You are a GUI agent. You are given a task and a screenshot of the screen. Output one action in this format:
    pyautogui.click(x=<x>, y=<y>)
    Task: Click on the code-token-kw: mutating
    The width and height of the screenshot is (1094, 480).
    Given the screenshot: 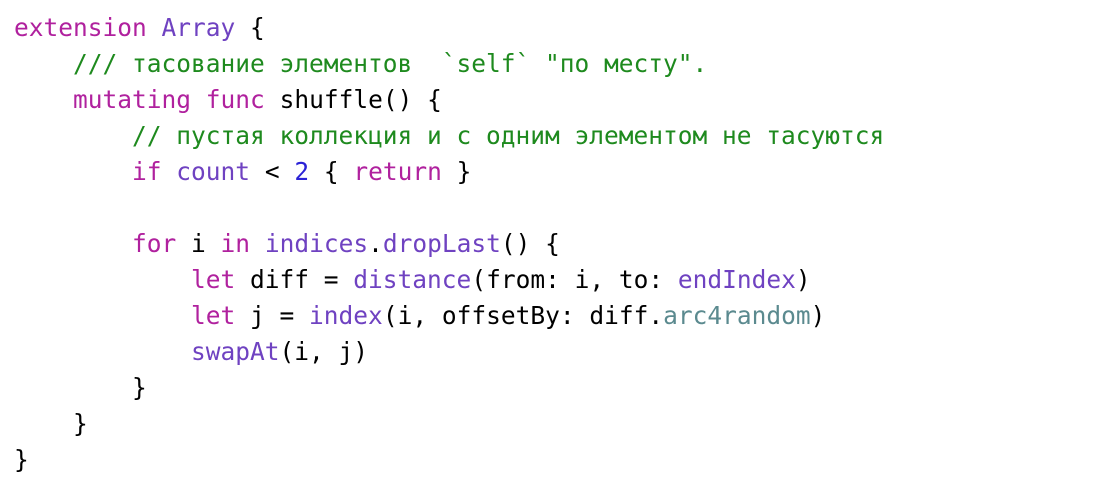 What is the action you would take?
    pyautogui.click(x=132, y=99)
    